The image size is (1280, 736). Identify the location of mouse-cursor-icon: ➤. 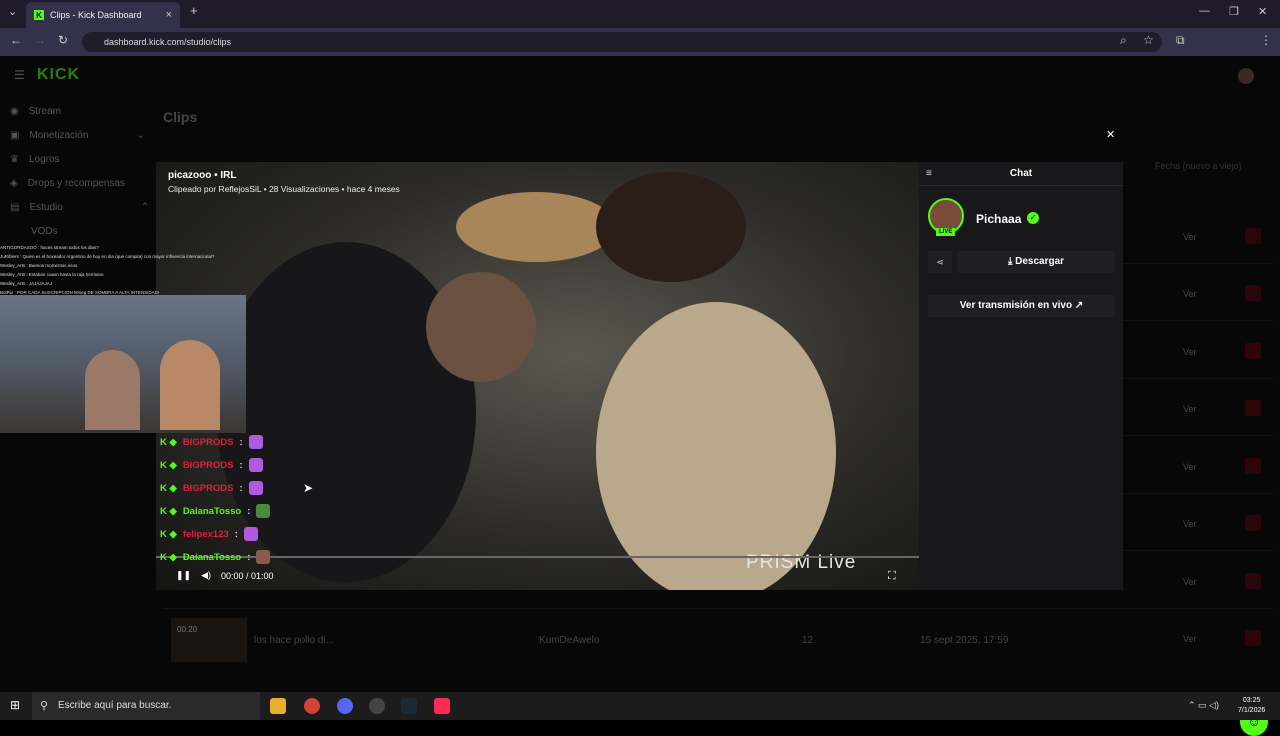
(308, 488).